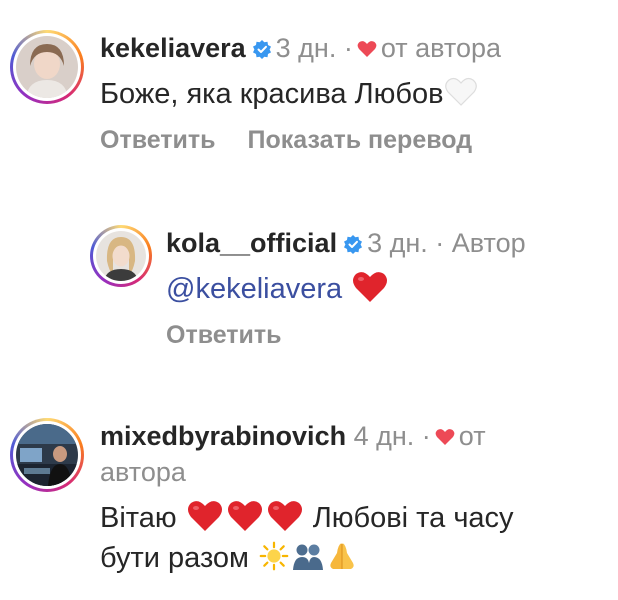  Describe the element at coordinates (138, 518) in the screenshot. I see `comment-text-part-1: Вітаю` at that location.